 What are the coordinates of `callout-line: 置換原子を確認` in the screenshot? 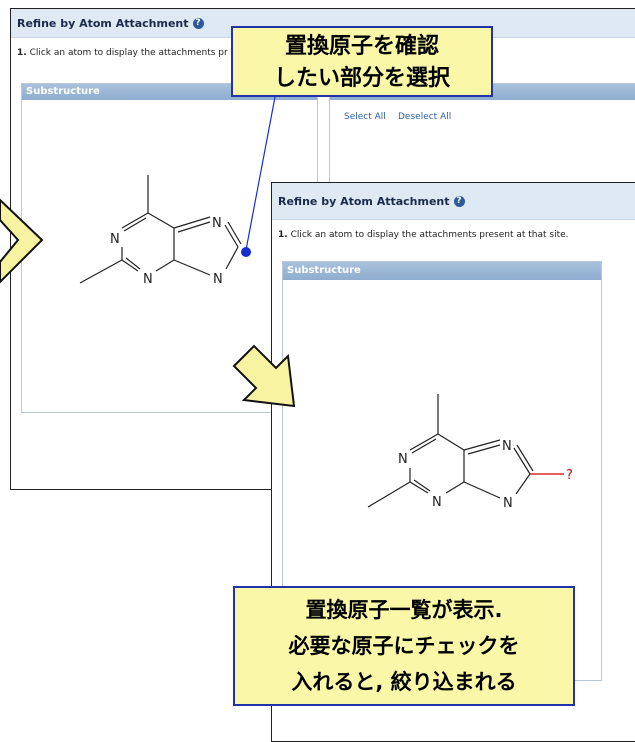 It's located at (361, 46).